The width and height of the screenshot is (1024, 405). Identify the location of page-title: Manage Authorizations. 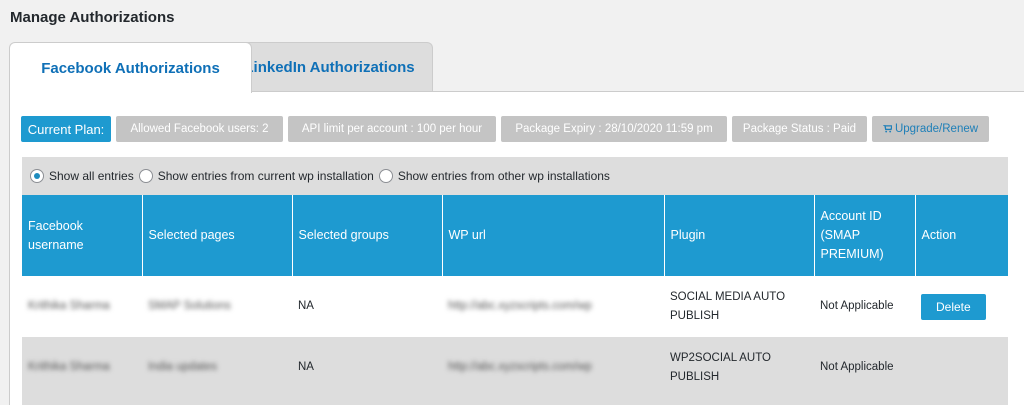
(92, 17).